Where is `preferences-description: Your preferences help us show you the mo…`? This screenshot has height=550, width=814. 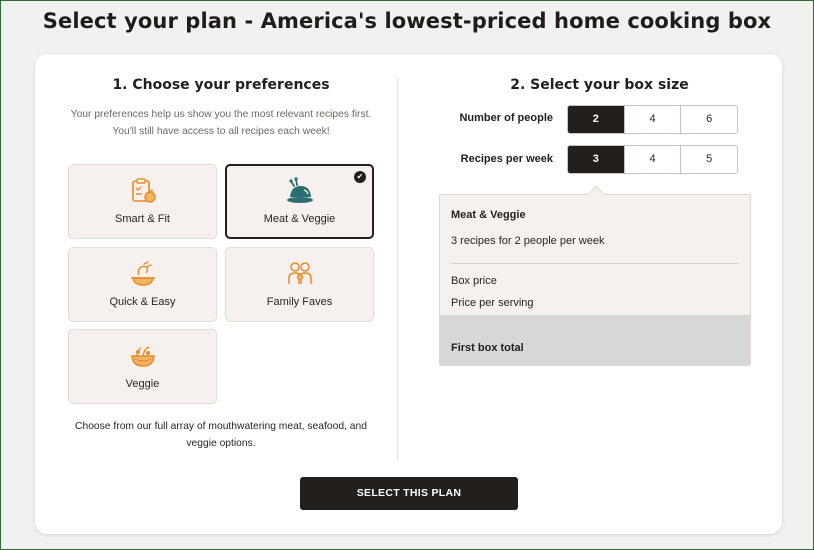
preferences-description: Your preferences help us show you the mo… is located at coordinates (221, 123).